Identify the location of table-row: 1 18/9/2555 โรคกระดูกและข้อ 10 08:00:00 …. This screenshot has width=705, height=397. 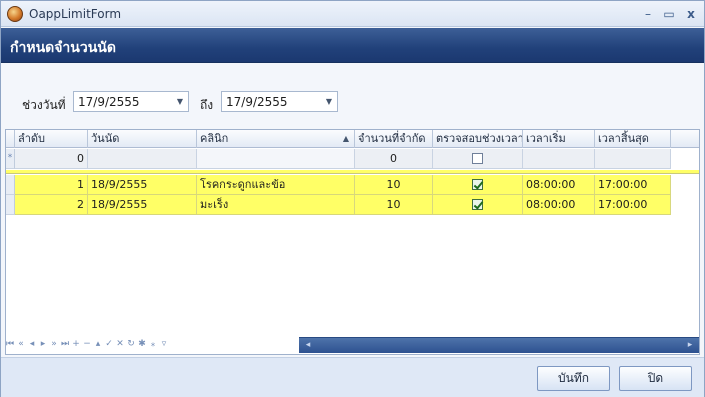
(352, 185).